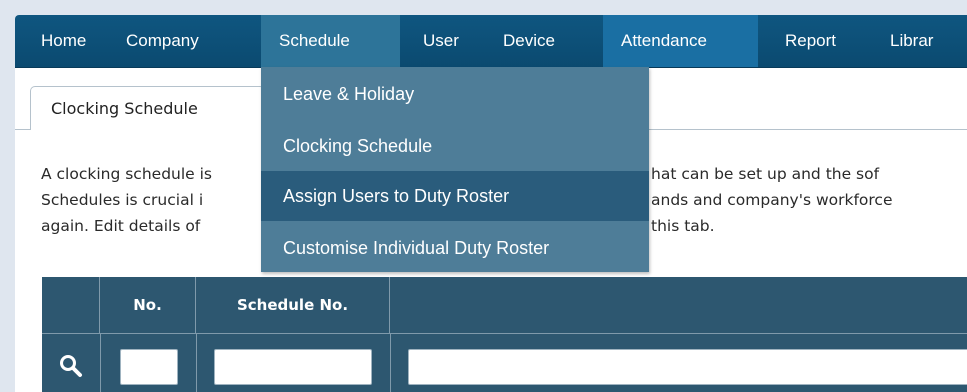 Image resolution: width=967 pixels, height=392 pixels. What do you see at coordinates (63, 41) in the screenshot?
I see `nav-home: Home` at bounding box center [63, 41].